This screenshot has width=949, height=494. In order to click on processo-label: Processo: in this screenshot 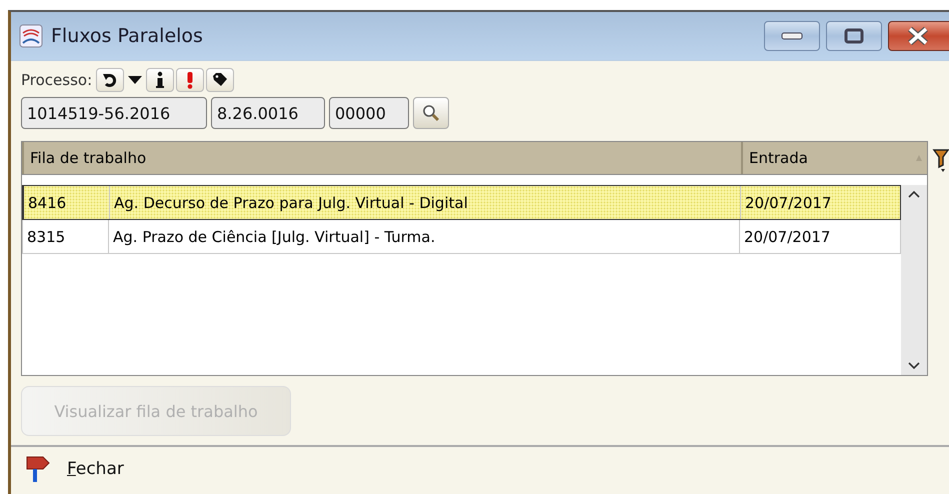, I will do `click(56, 80)`.